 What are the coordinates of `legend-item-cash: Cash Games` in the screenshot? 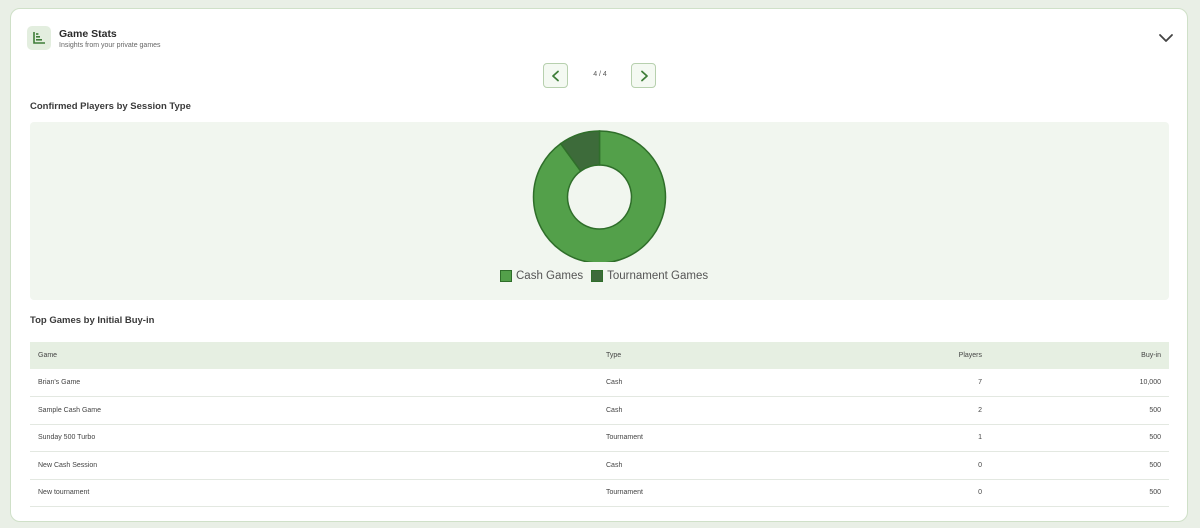 It's located at (541, 276).